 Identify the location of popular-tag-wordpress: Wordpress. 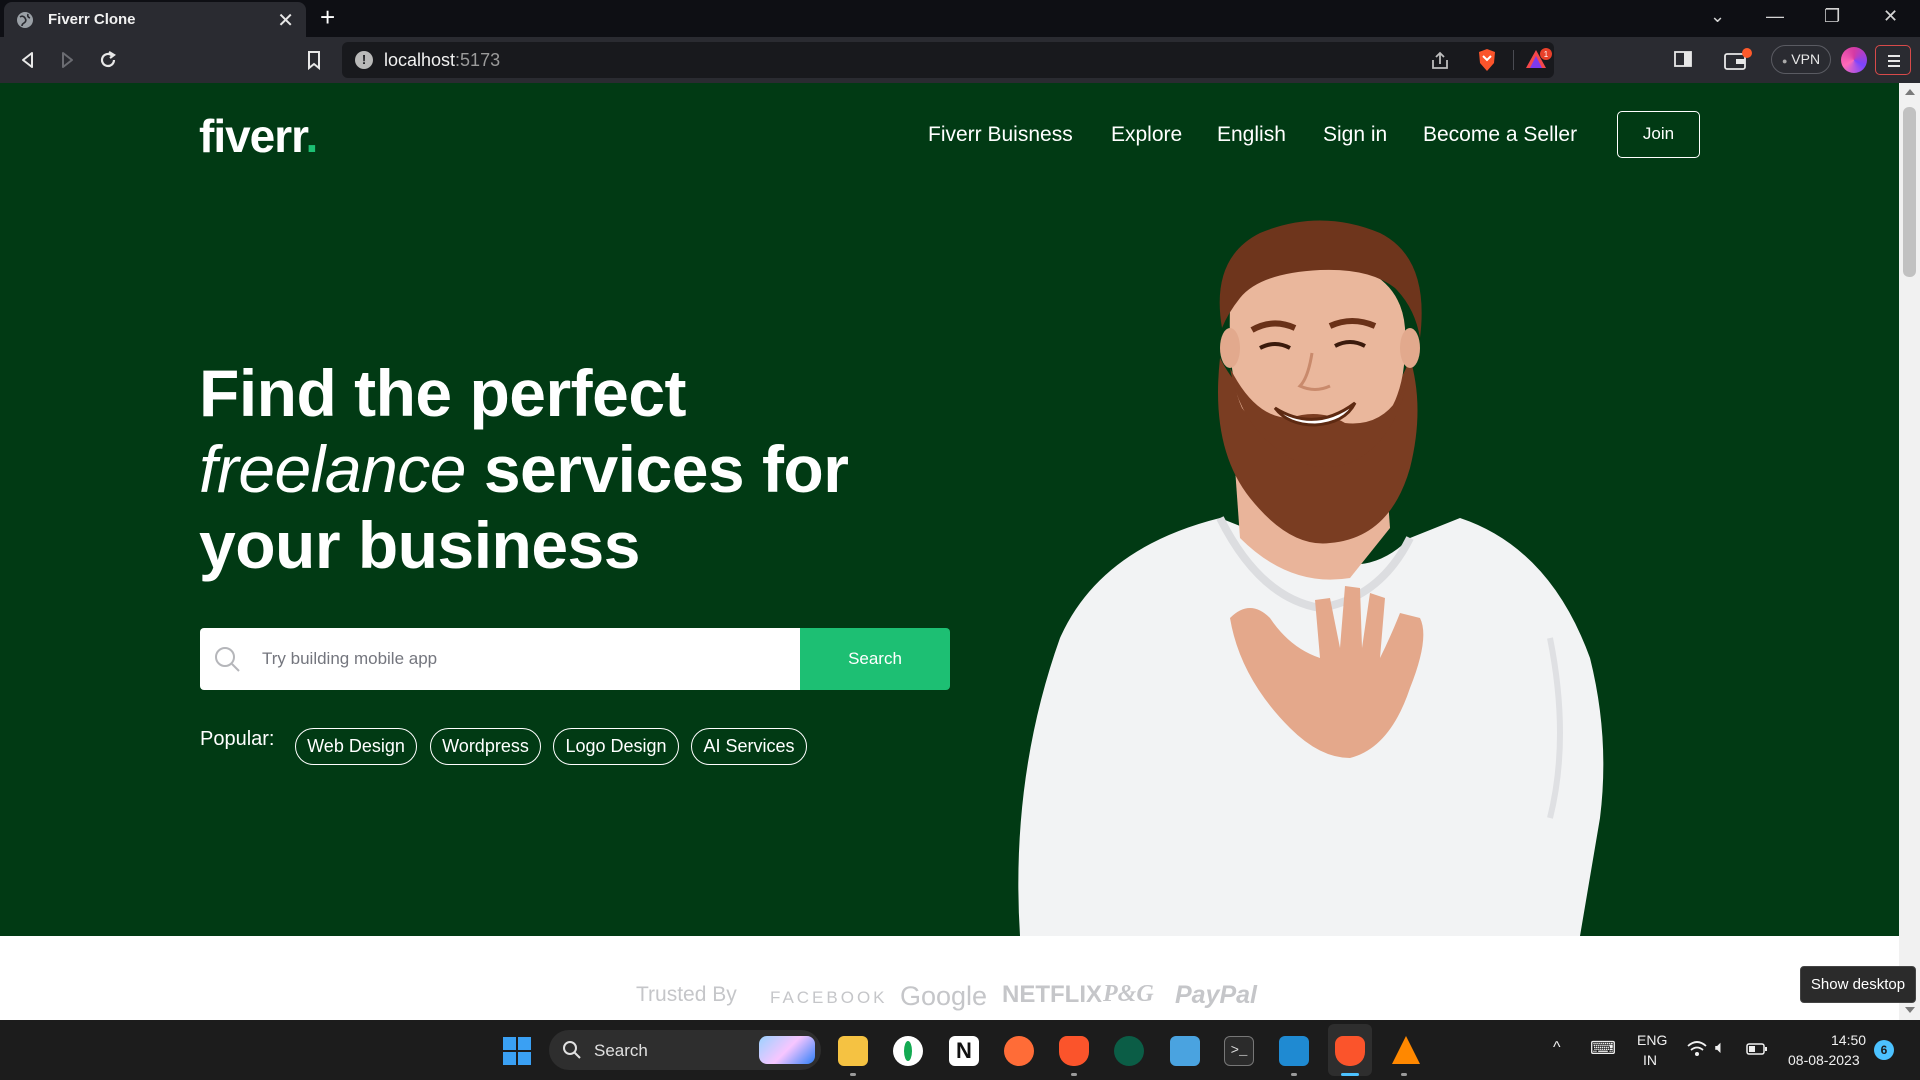
(485, 746).